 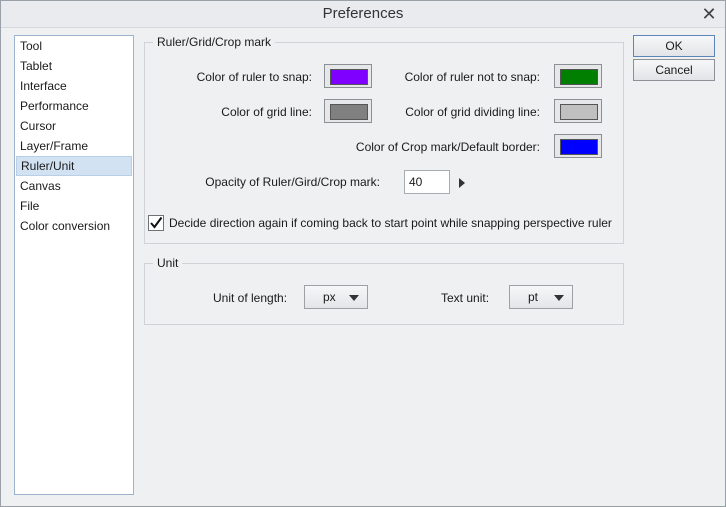 What do you see at coordinates (329, 297) in the screenshot?
I see `unit-length-value: px` at bounding box center [329, 297].